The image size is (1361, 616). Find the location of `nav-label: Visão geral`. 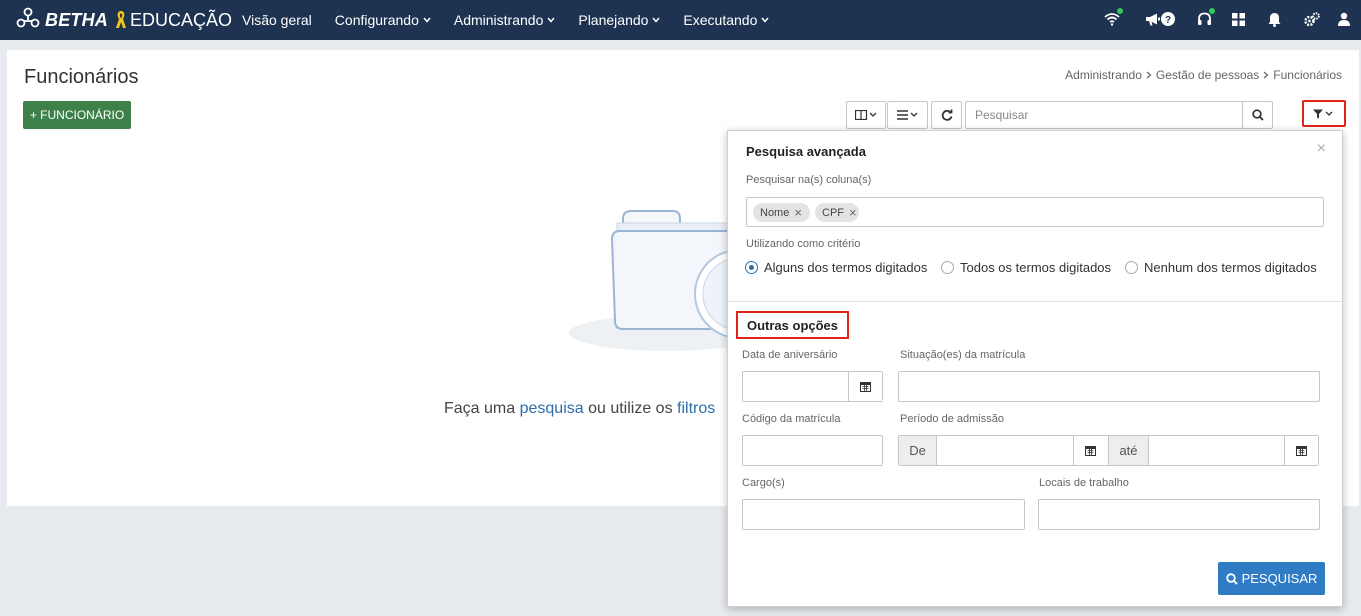

nav-label: Visão geral is located at coordinates (277, 20).